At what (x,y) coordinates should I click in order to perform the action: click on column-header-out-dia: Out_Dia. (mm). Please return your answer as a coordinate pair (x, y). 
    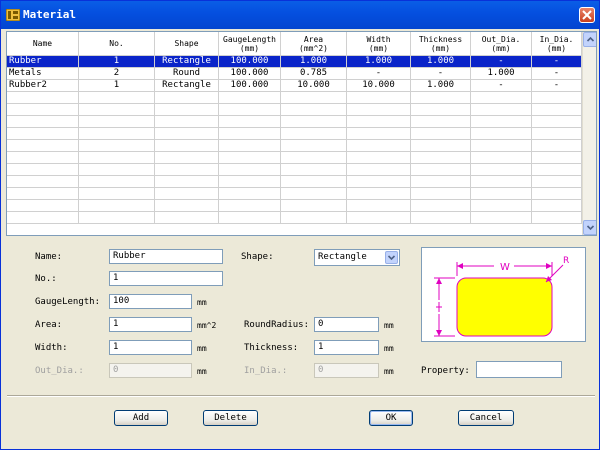
    Looking at the image, I should click on (501, 44).